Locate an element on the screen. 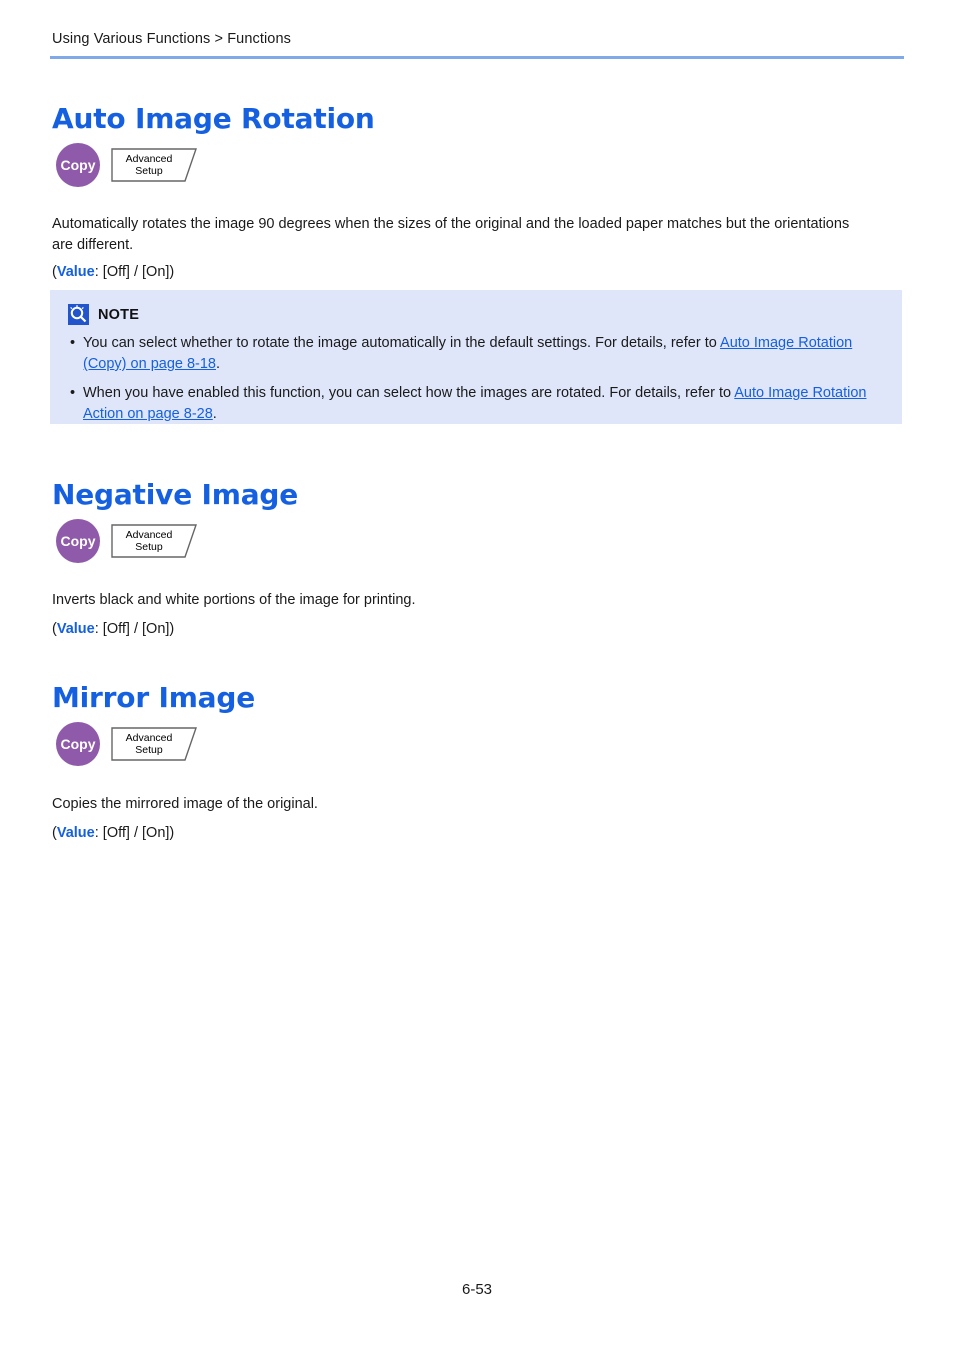  section-value-mirror-image: (Value: [Off] / [On]) is located at coordinates (454, 833).